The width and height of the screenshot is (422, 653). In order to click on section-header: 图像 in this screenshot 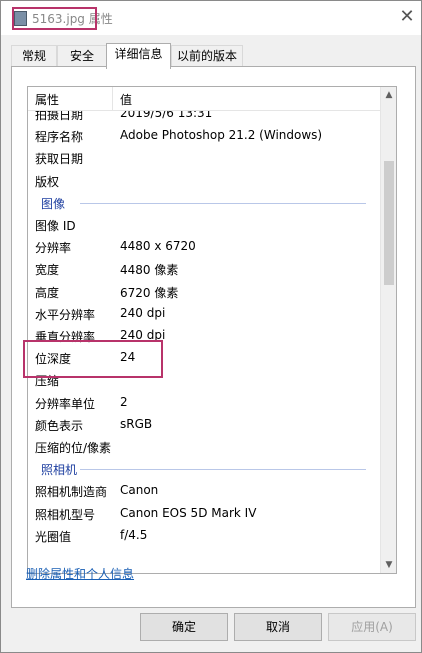, I will do `click(204, 203)`.